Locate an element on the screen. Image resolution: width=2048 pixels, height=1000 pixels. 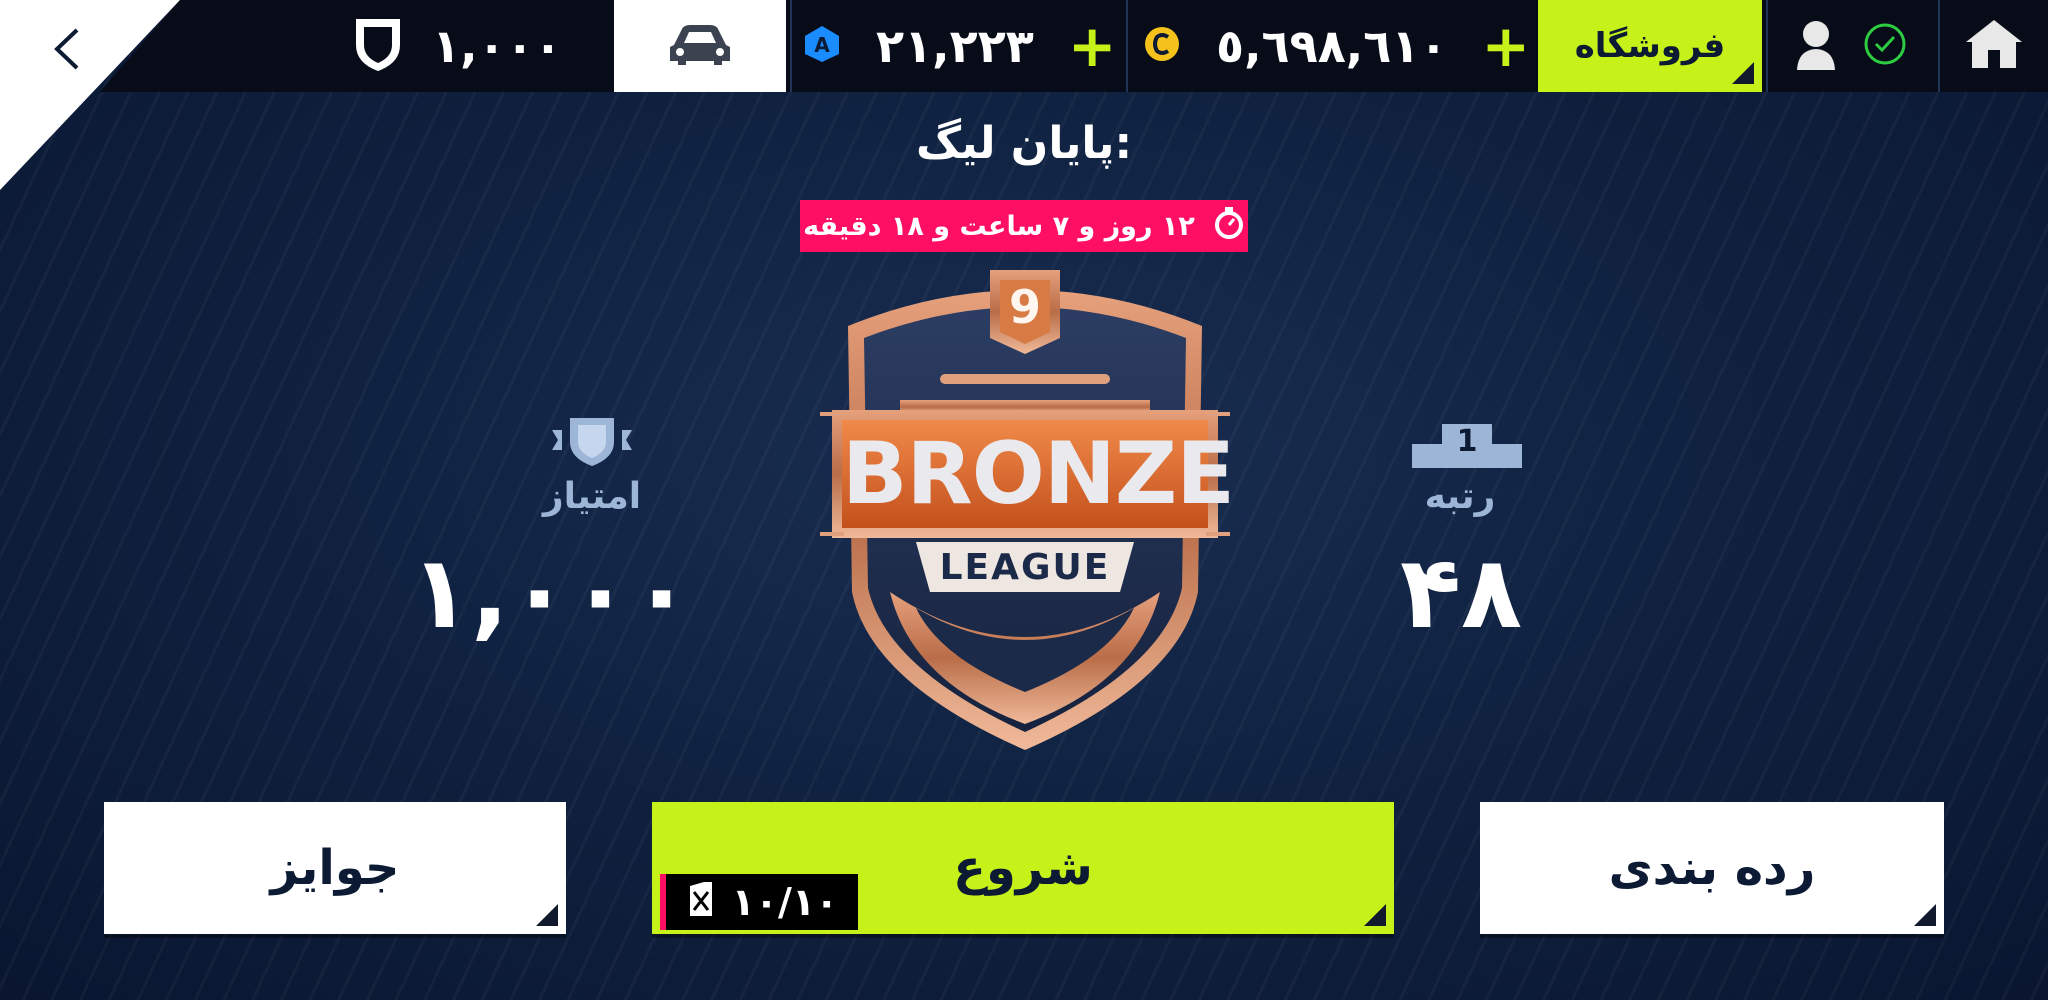
fuel-value: ١٠/١٠ is located at coordinates (785, 902).